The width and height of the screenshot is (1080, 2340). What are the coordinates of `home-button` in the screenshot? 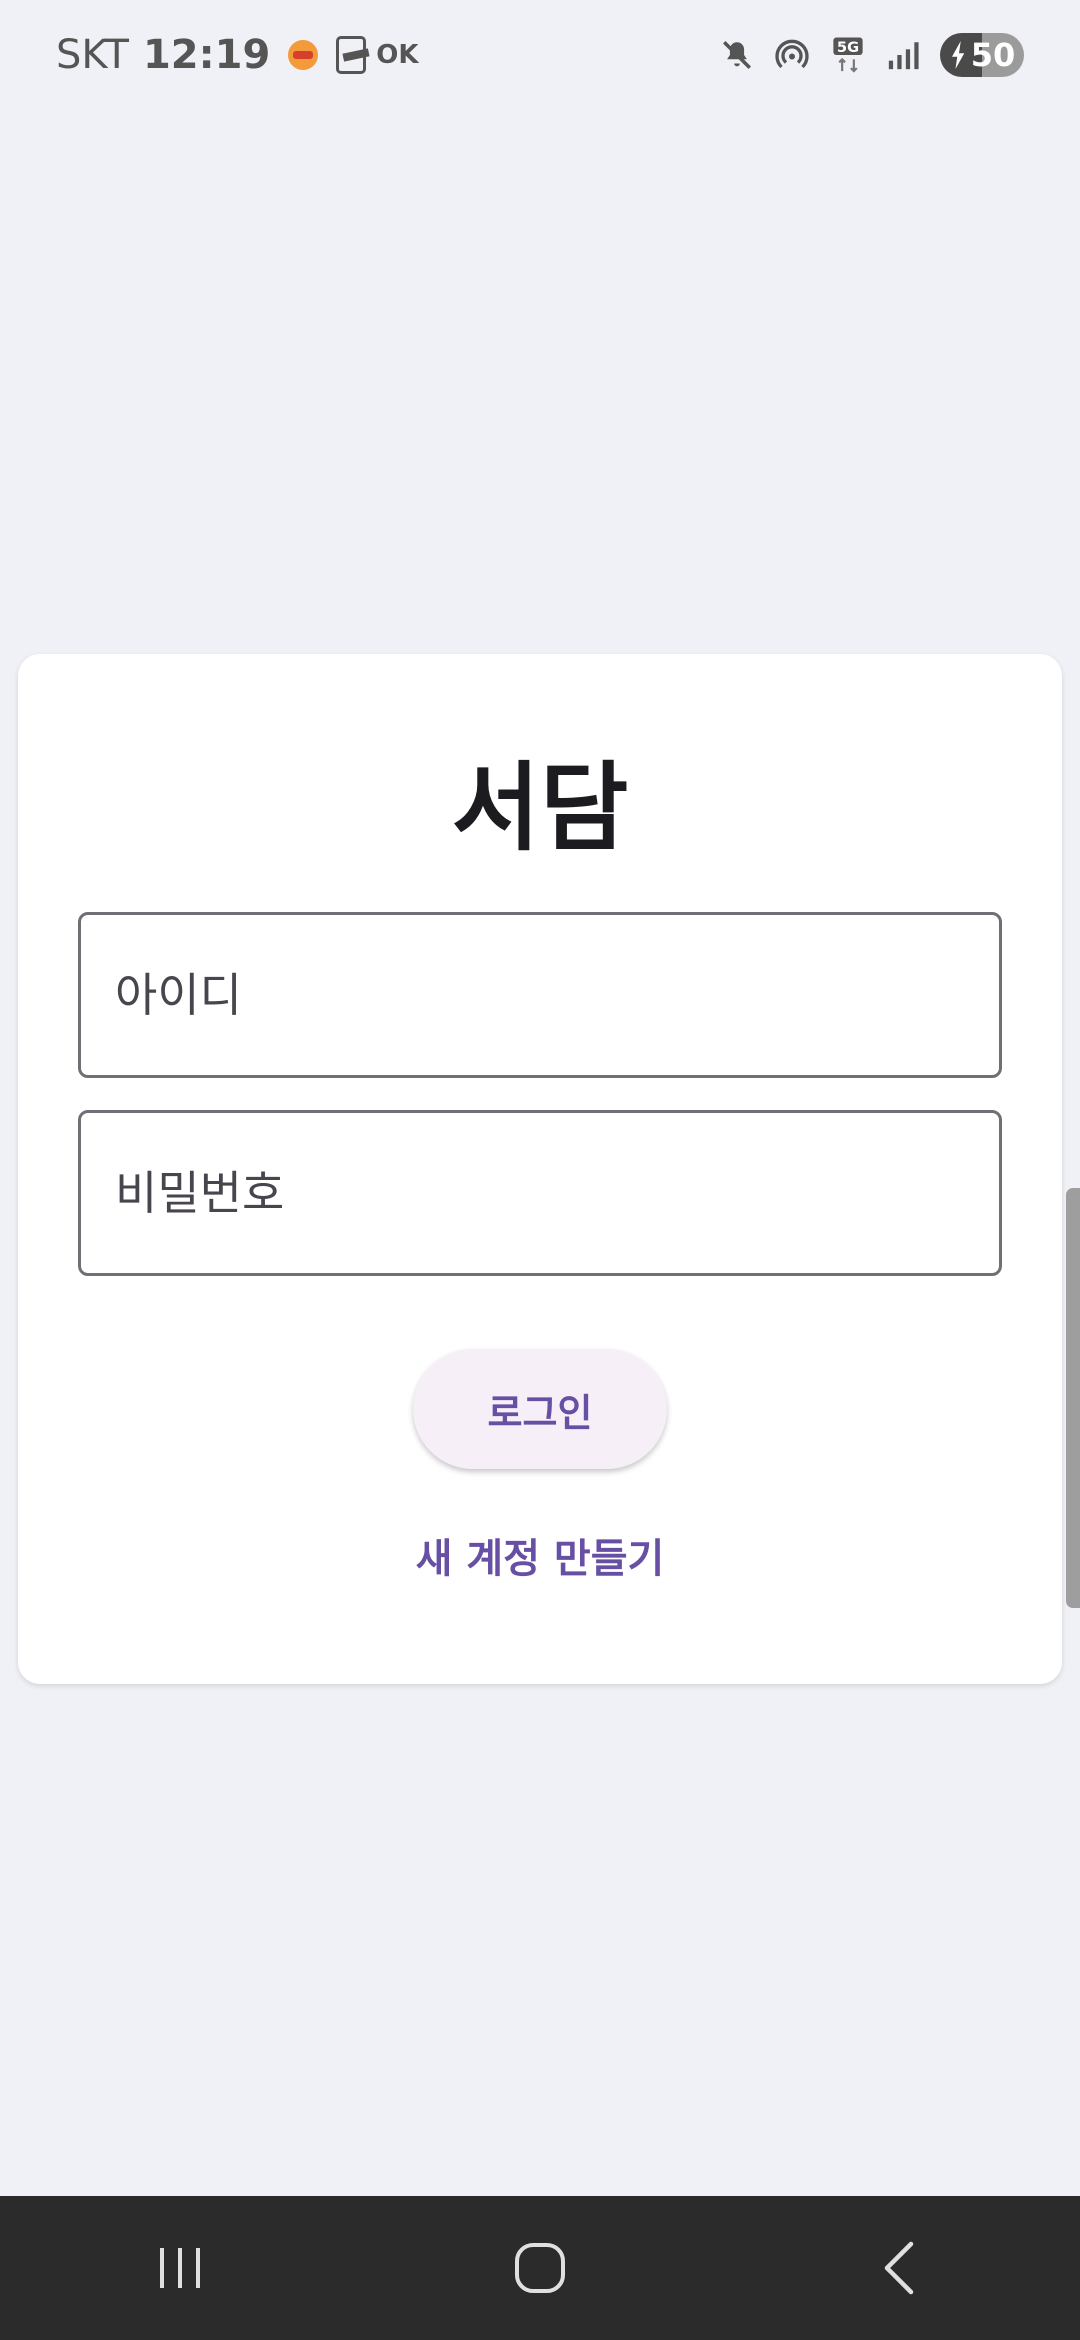 It's located at (540, 2268).